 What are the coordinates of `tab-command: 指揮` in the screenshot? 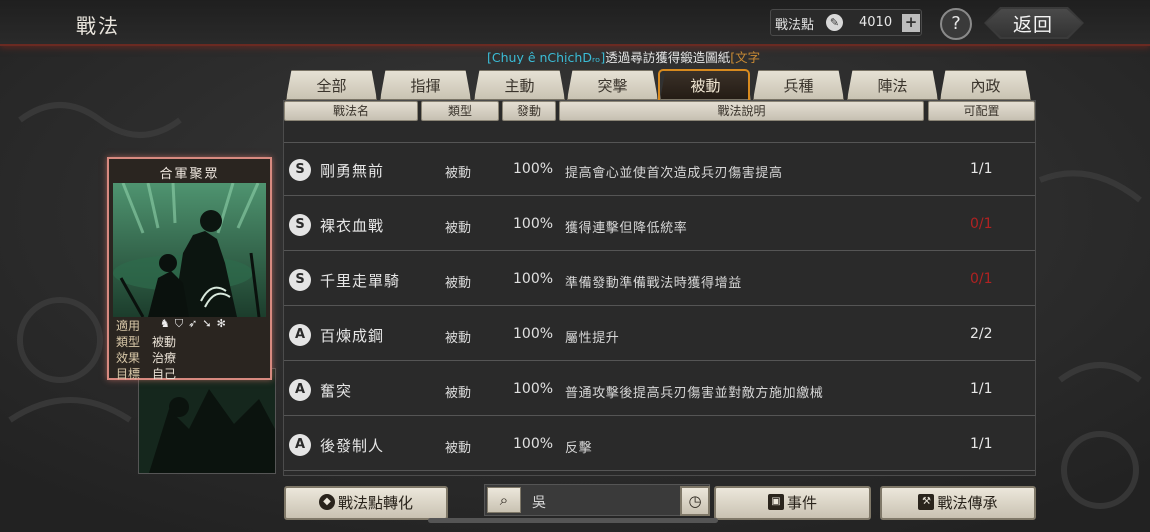 It's located at (425, 85).